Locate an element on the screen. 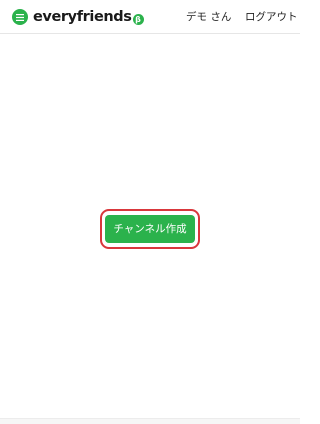 Image resolution: width=320 pixels, height=424 pixels. footer-divider is located at coordinates (150, 421).